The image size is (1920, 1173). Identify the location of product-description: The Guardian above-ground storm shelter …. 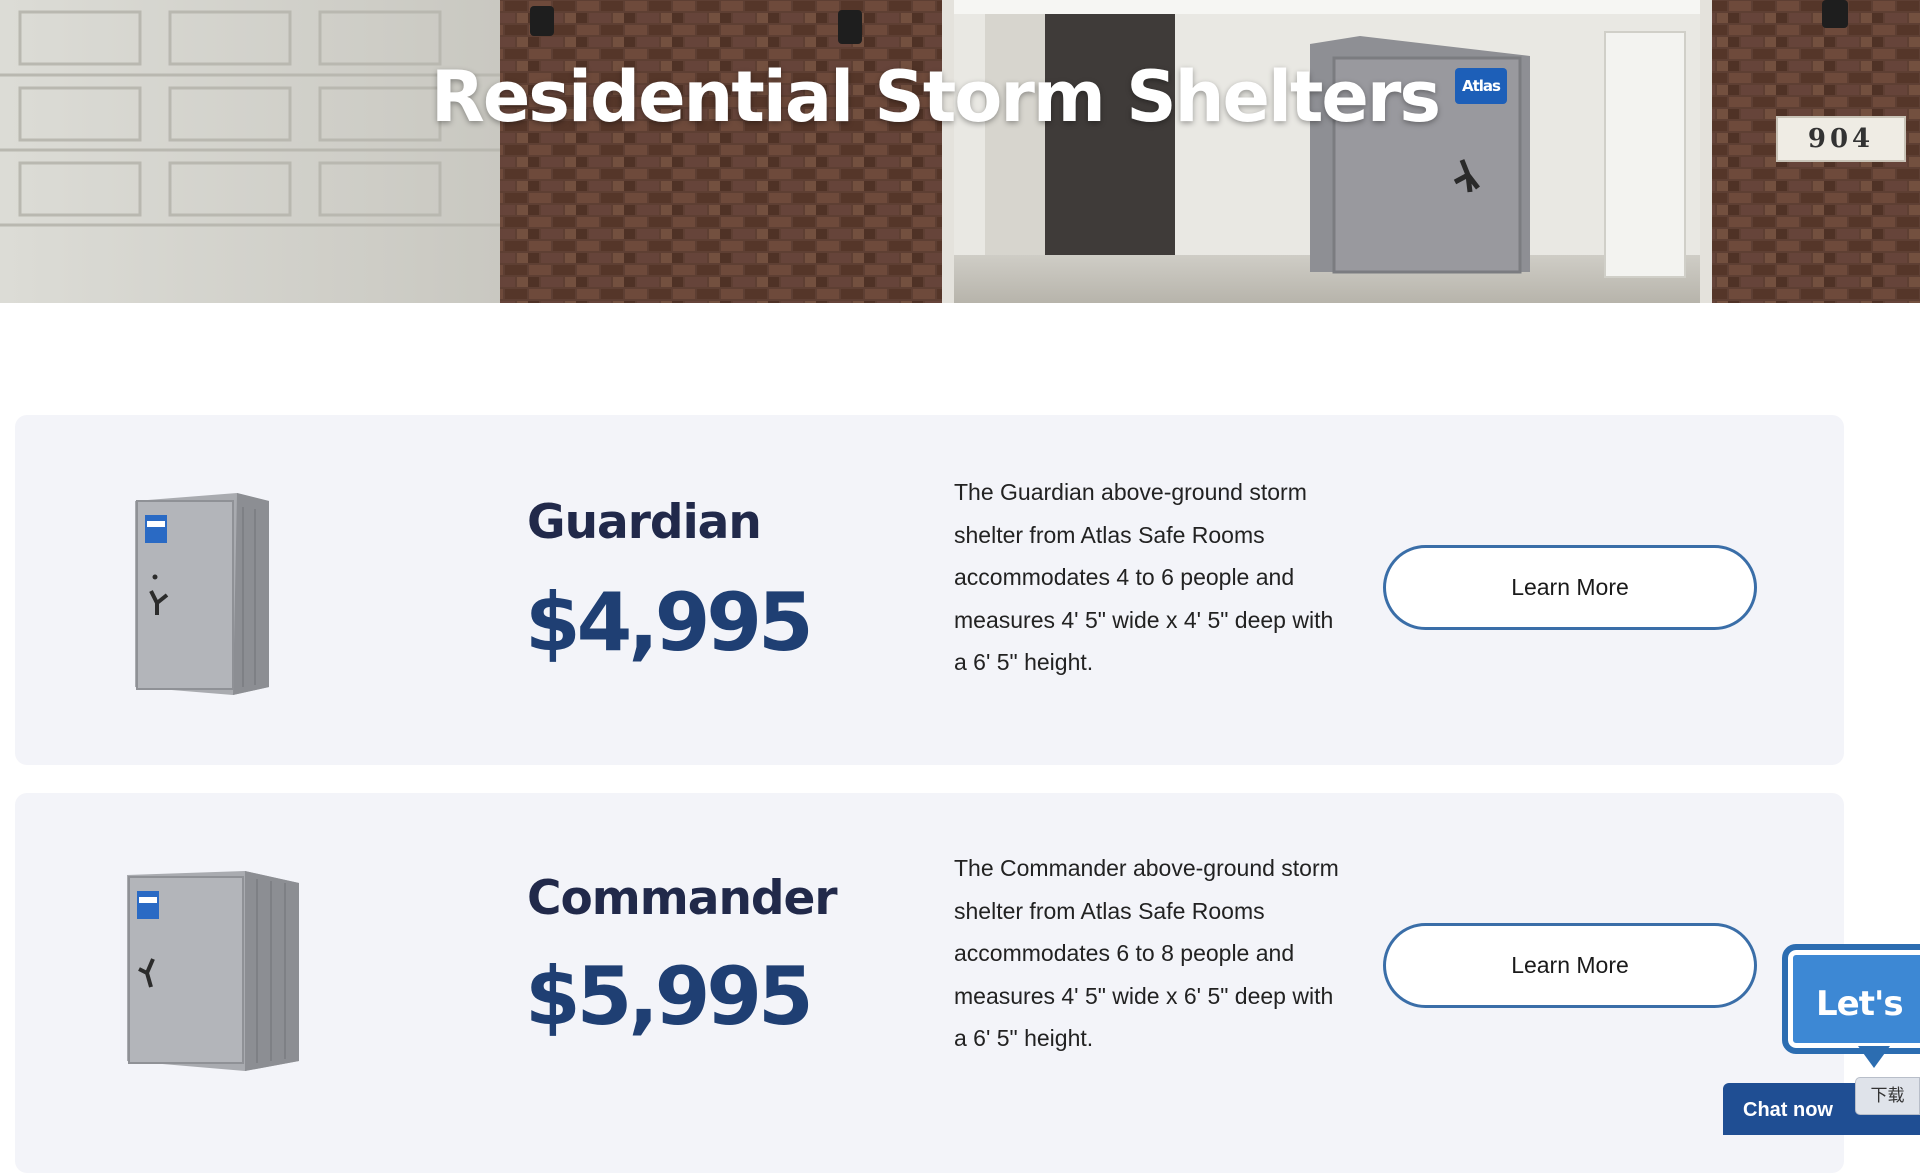
(1144, 577).